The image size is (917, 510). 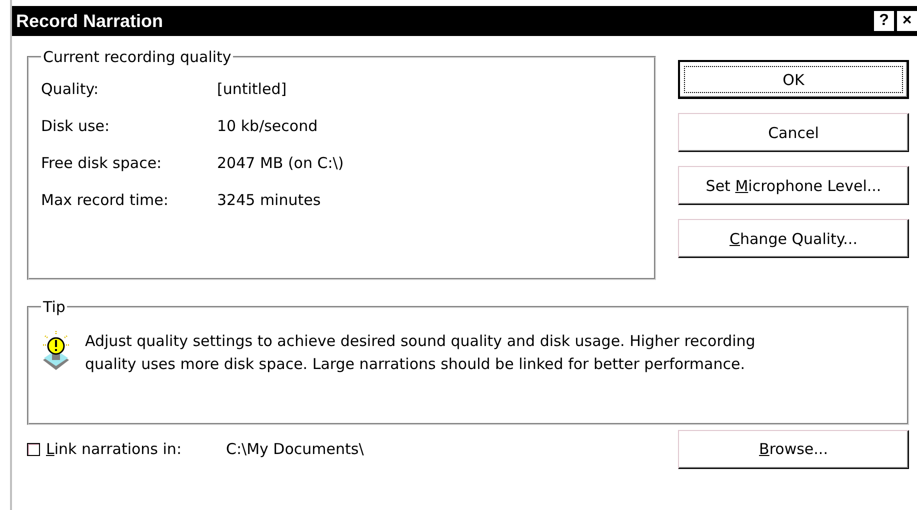 I want to click on field-value: 3245 minutes, so click(x=269, y=200).